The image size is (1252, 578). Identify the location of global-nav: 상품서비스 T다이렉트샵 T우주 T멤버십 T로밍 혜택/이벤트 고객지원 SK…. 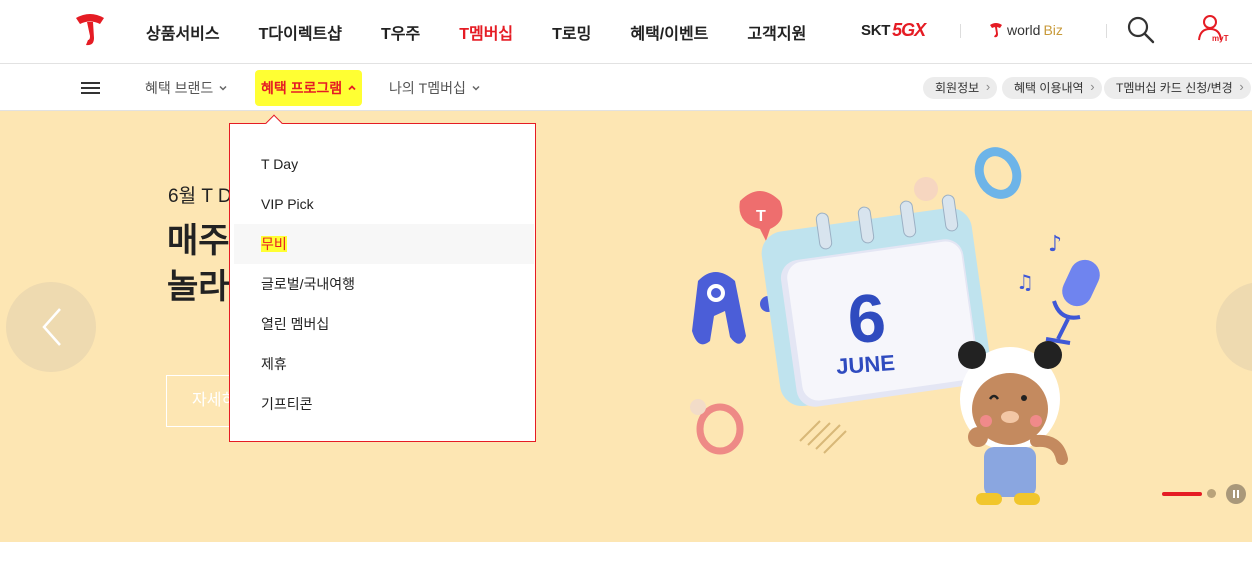
(626, 32).